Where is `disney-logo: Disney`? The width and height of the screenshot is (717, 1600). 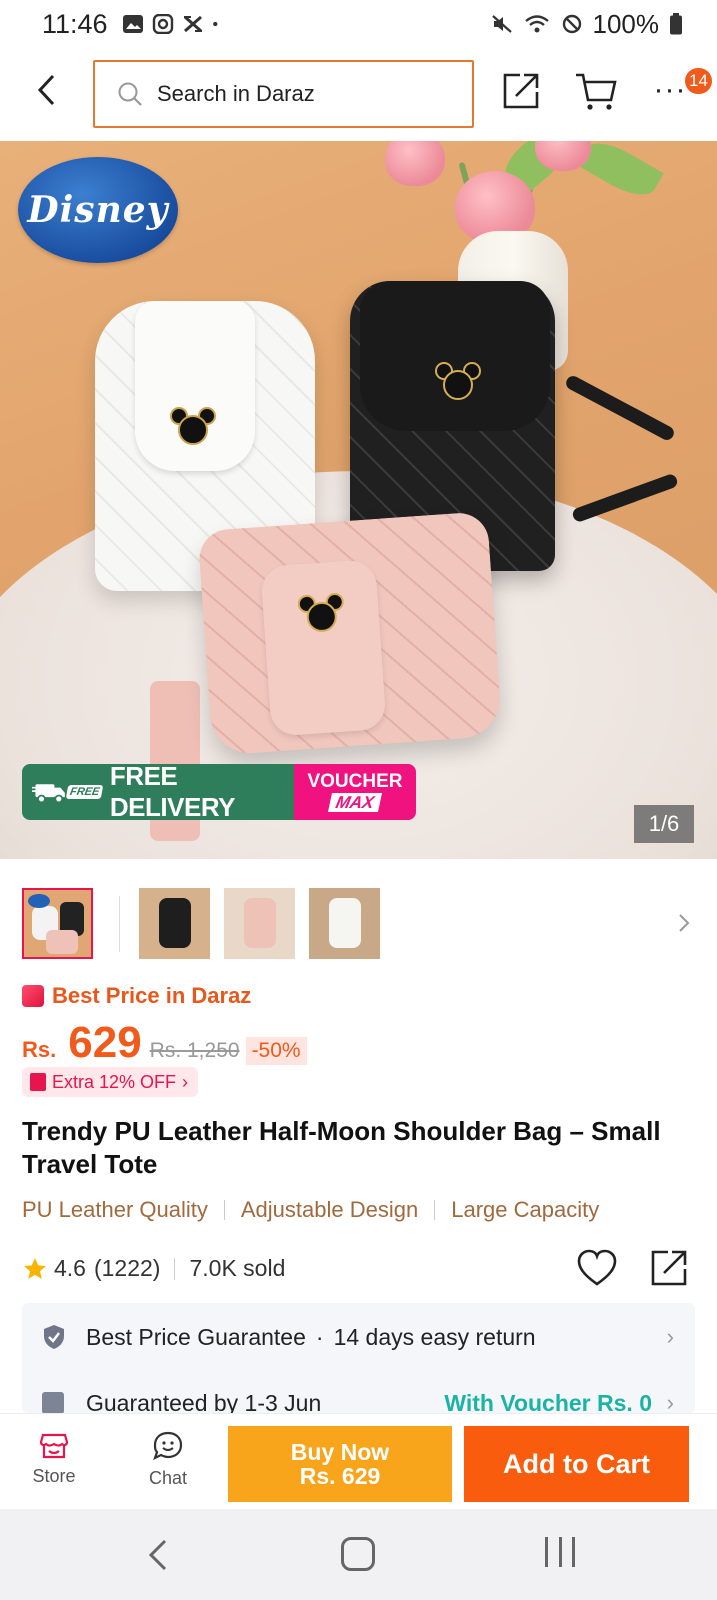
disney-logo: Disney is located at coordinates (98, 210).